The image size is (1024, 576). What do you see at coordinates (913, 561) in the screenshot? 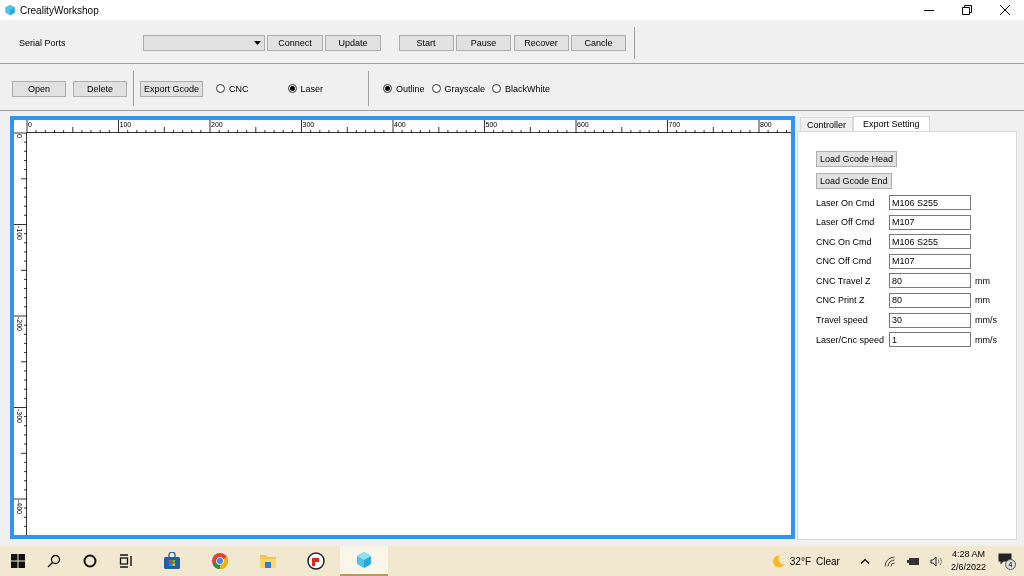
I see `battery-icon` at bounding box center [913, 561].